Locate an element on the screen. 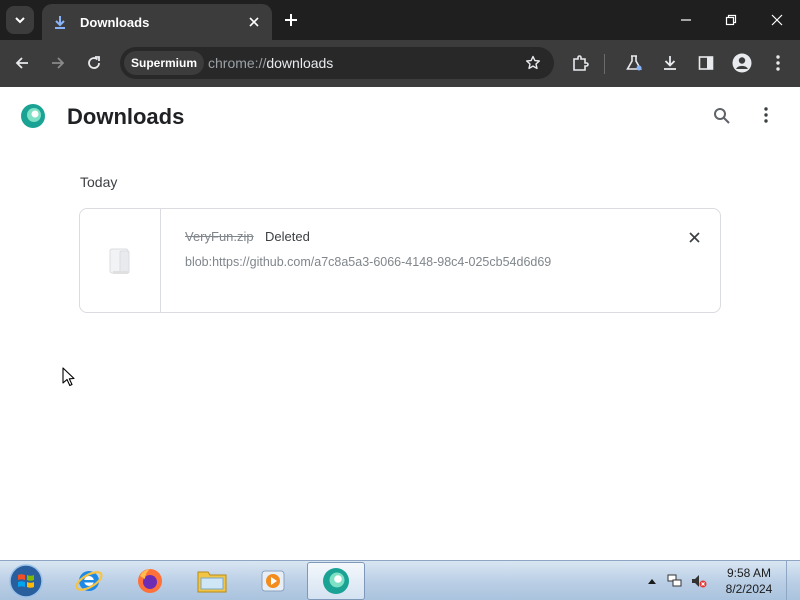 The image size is (800, 600). extensions-button is located at coordinates (580, 63).